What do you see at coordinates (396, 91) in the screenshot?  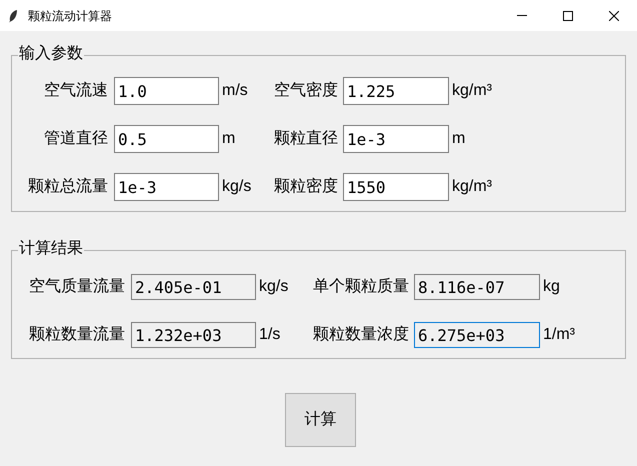 I see `input-field: 1.225` at bounding box center [396, 91].